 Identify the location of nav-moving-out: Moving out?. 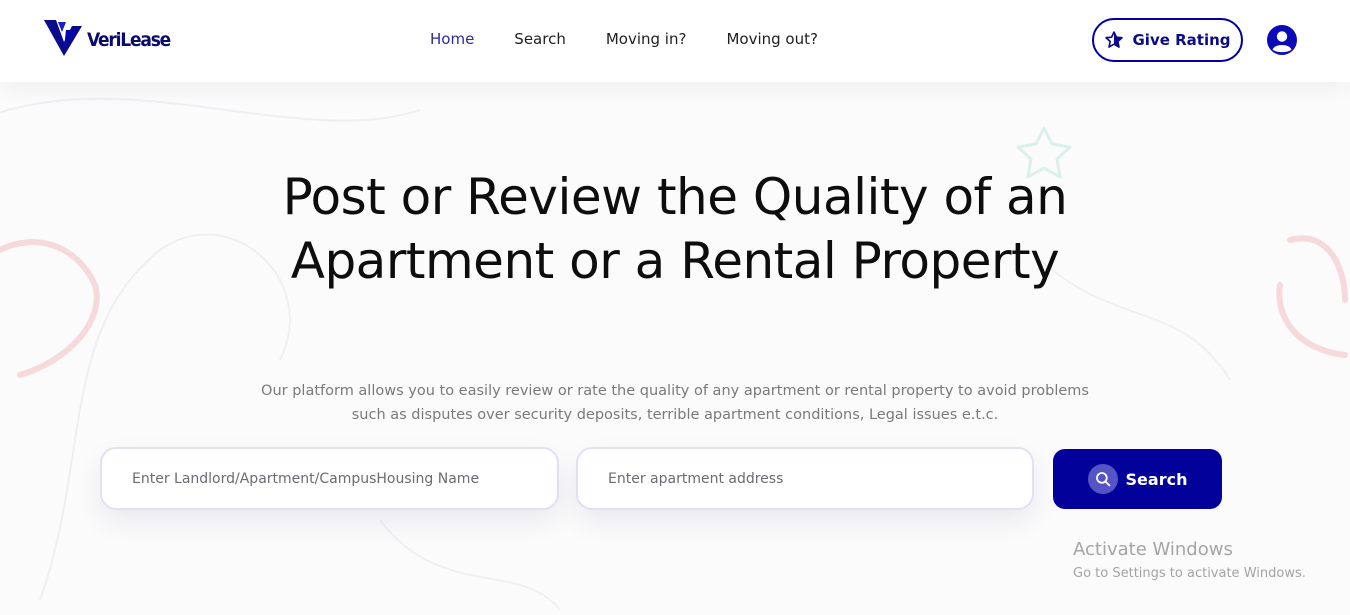
(772, 39).